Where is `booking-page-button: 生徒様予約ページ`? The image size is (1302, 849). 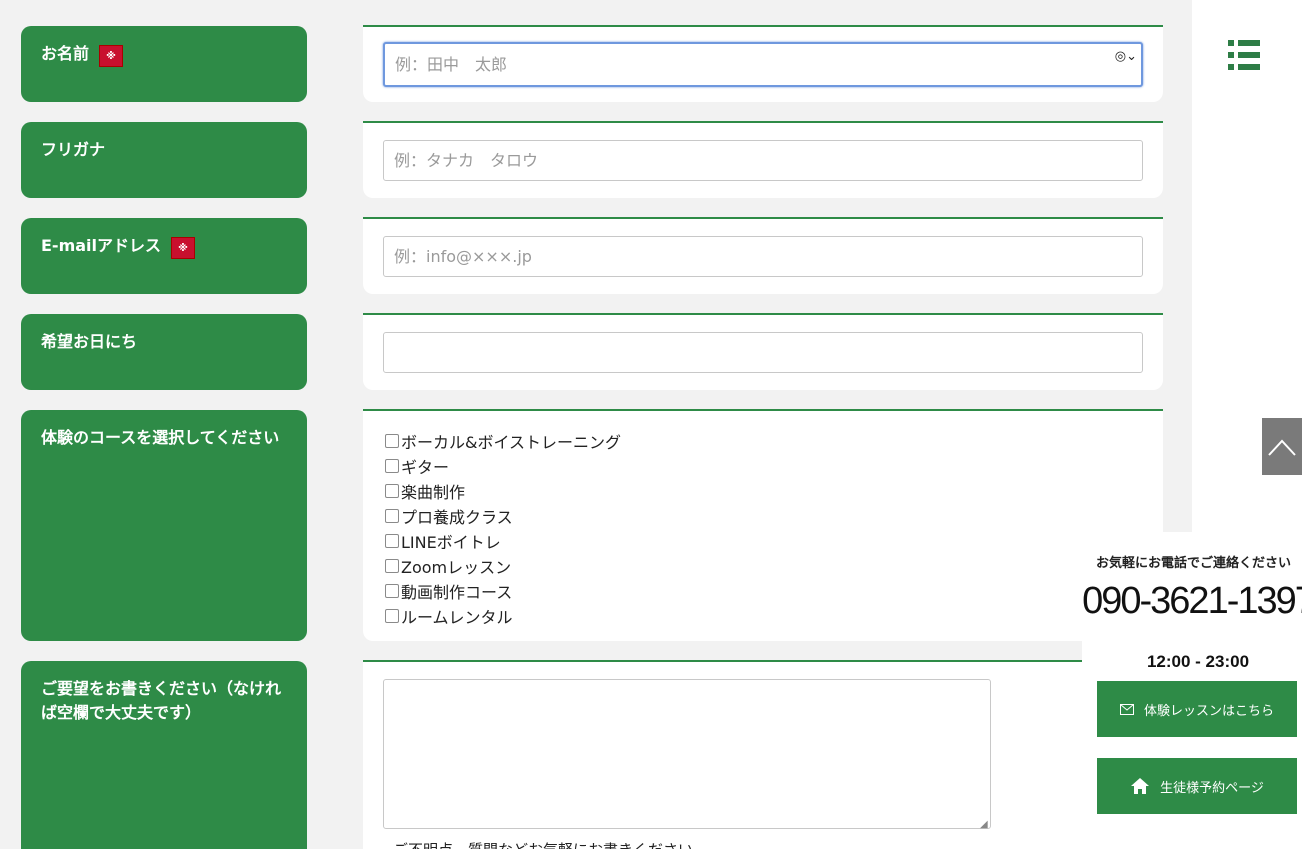 booking-page-button: 生徒様予約ページ is located at coordinates (1197, 786).